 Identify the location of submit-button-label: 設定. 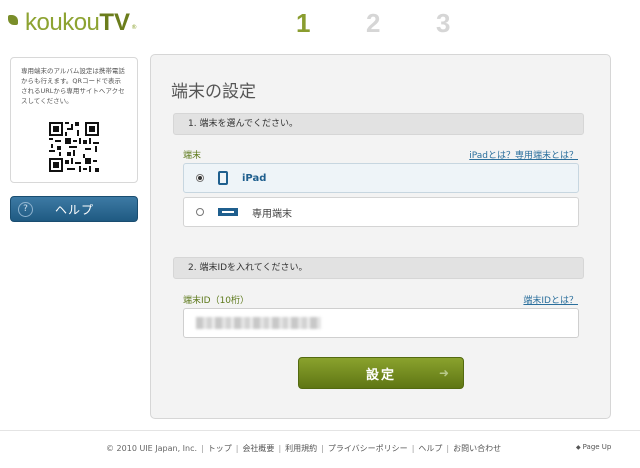
(380, 375).